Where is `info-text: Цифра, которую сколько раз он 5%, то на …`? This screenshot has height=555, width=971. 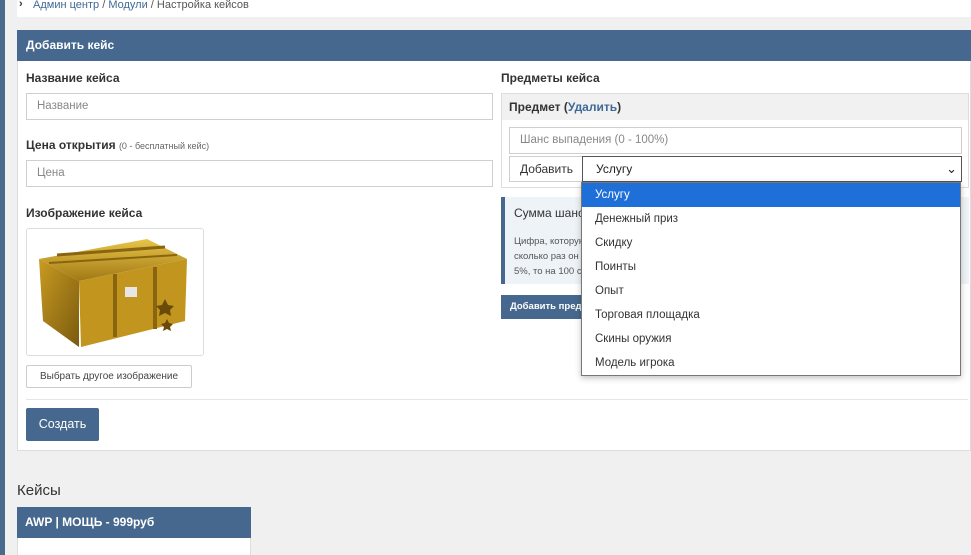 info-text: Цифра, которую сколько раз он 5%, то на … is located at coordinates (549, 256).